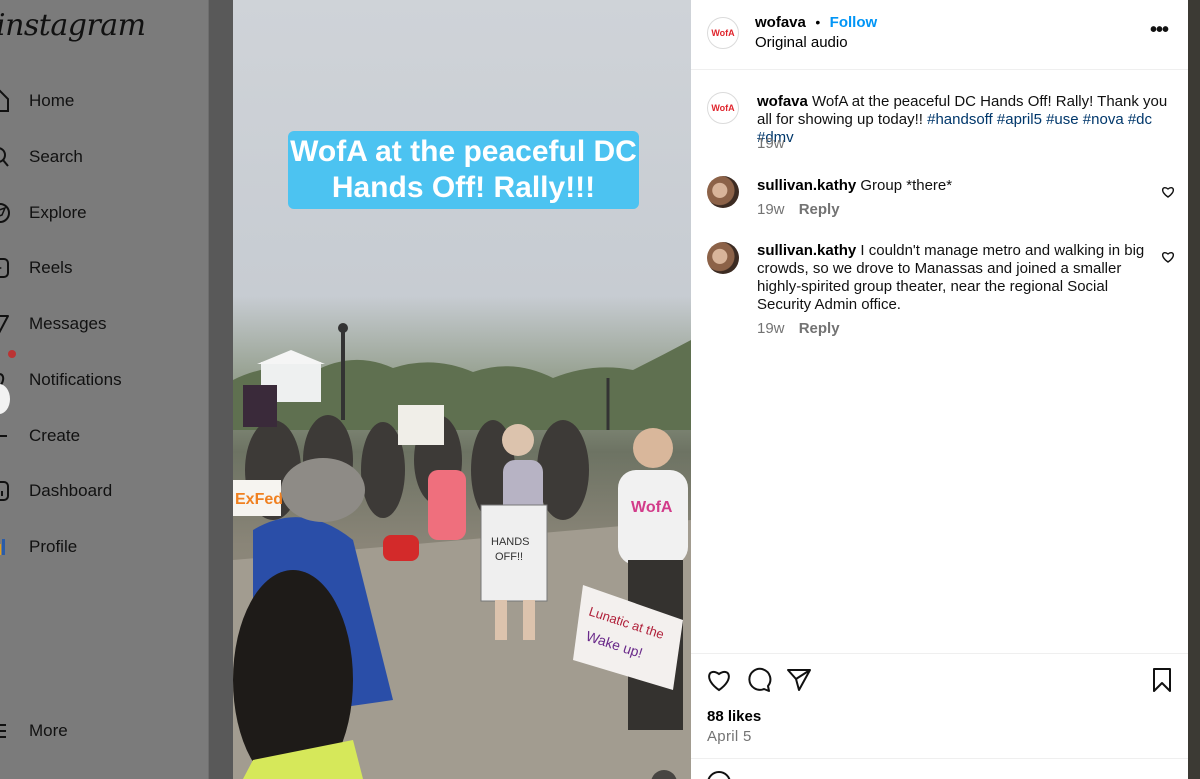  What do you see at coordinates (12, 354) in the screenshot?
I see `notification-badge` at bounding box center [12, 354].